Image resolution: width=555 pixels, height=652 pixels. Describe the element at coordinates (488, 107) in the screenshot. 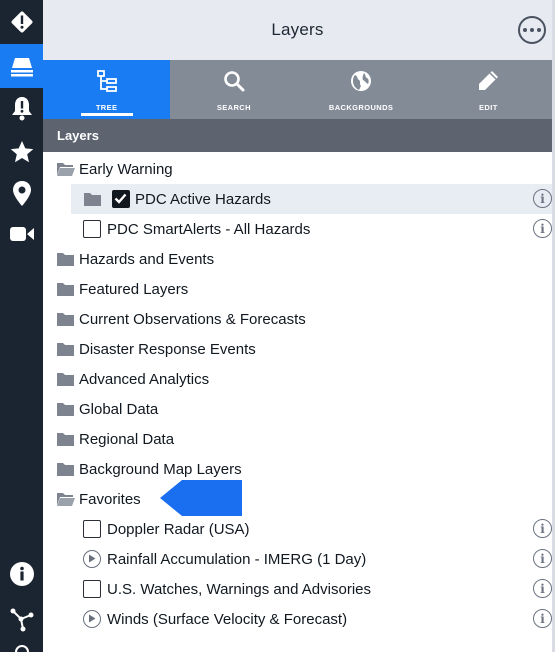

I see `tab-edit-label: EDIT` at that location.